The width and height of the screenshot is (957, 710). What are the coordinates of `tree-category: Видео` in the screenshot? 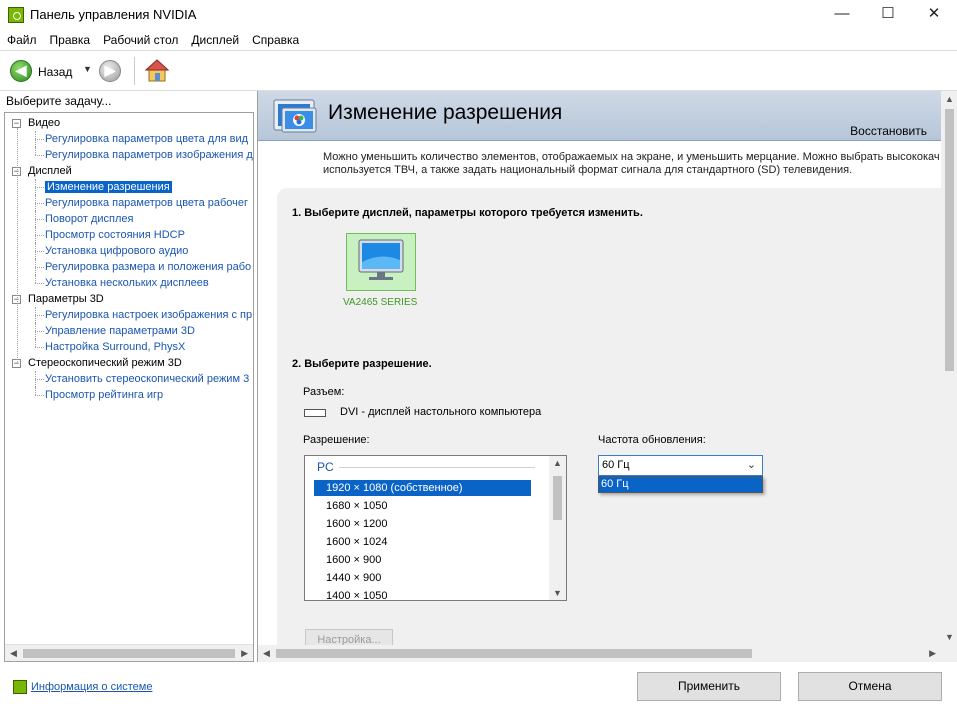 It's located at (44, 123).